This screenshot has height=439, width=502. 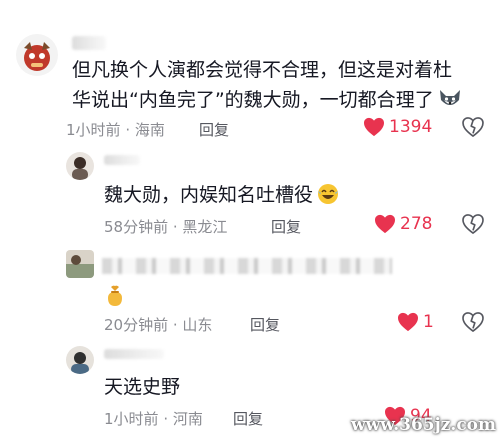 I want to click on comment-location: 河南, so click(x=187, y=419).